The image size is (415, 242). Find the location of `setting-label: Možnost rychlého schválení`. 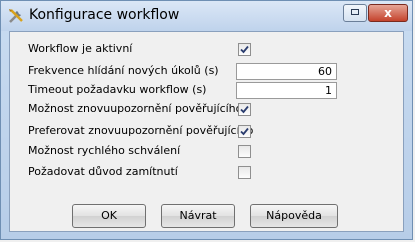

setting-label: Možnost rychlého schválení is located at coordinates (104, 150).